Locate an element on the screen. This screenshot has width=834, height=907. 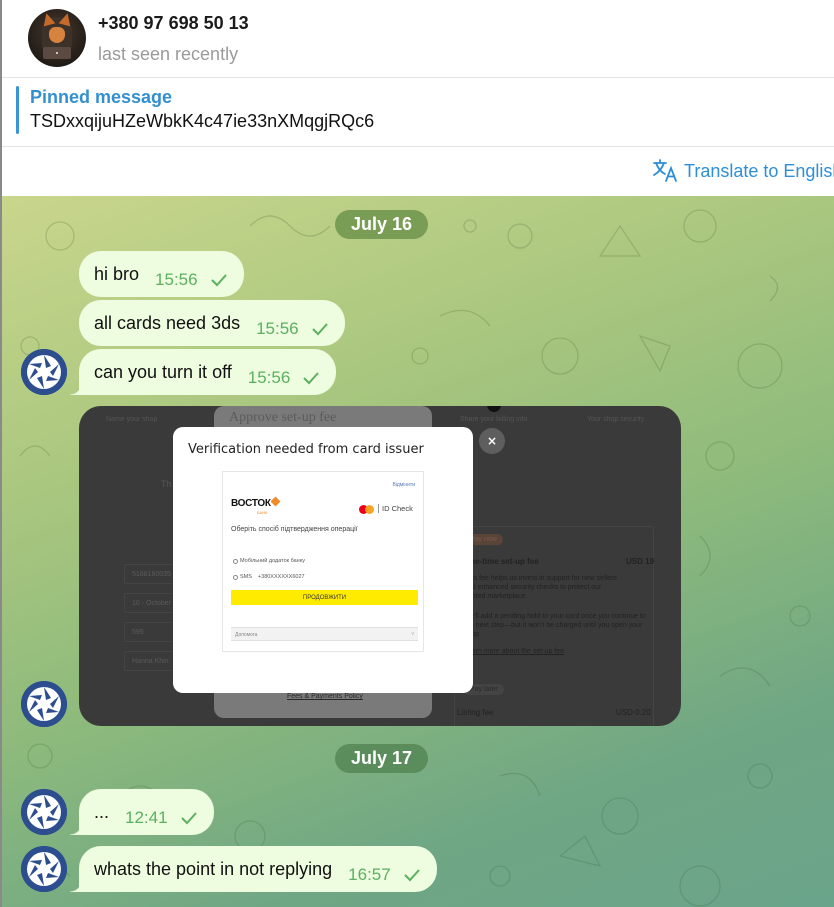
step-label: Your shop security is located at coordinates (616, 419).